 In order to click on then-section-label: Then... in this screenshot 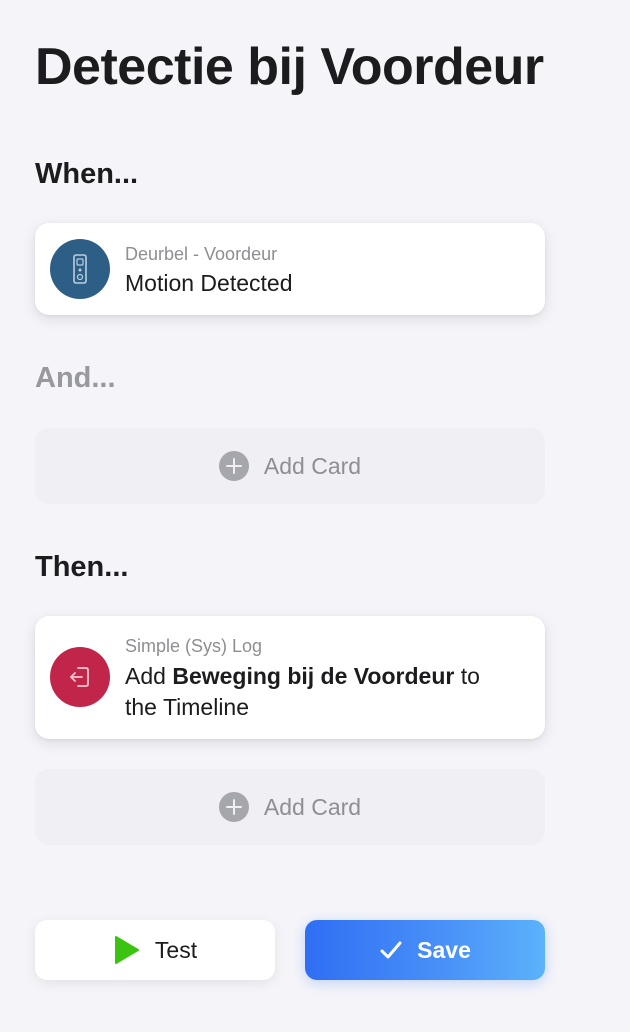, I will do `click(82, 567)`.